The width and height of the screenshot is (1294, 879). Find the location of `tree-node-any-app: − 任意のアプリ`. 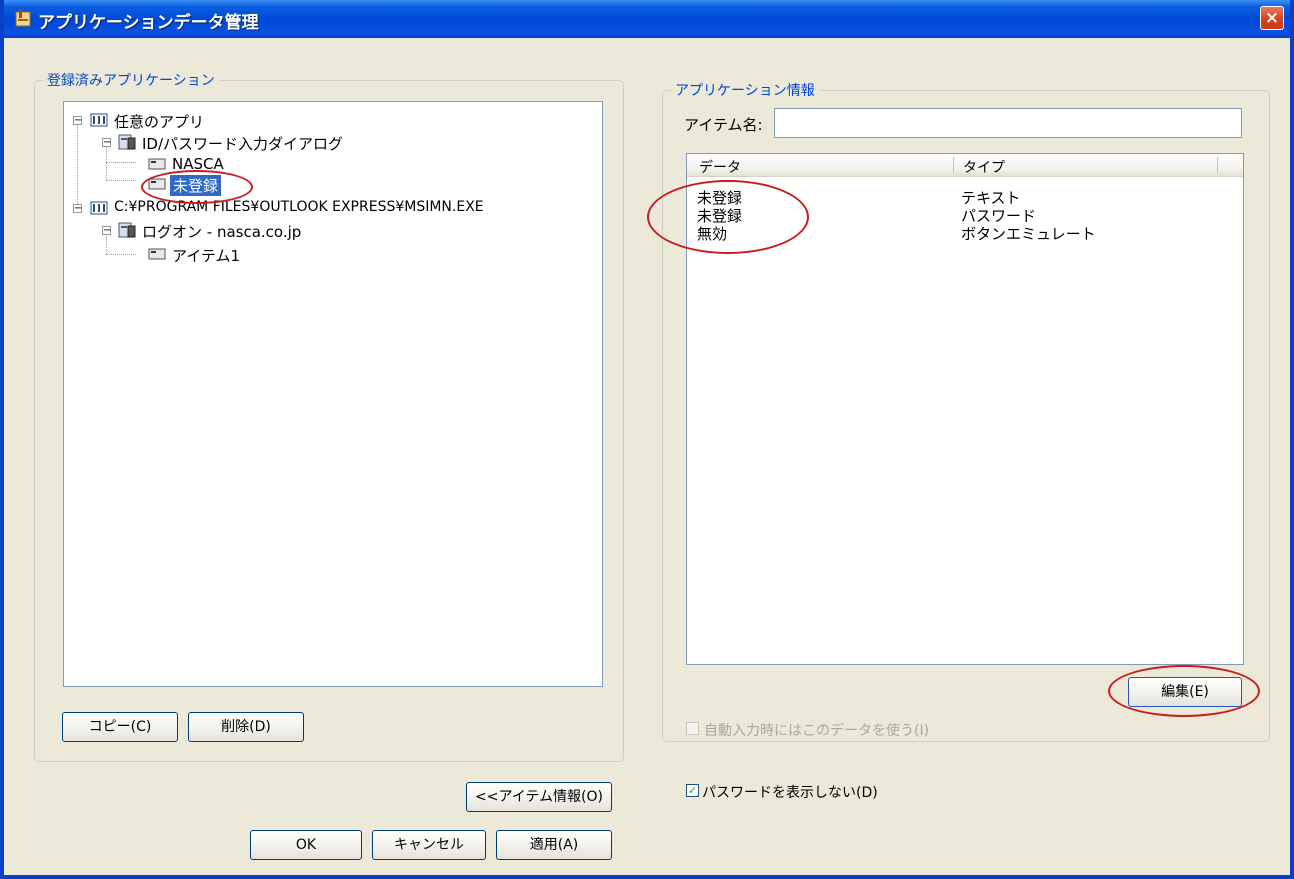

tree-node-any-app: − 任意のアプリ is located at coordinates (214, 121).